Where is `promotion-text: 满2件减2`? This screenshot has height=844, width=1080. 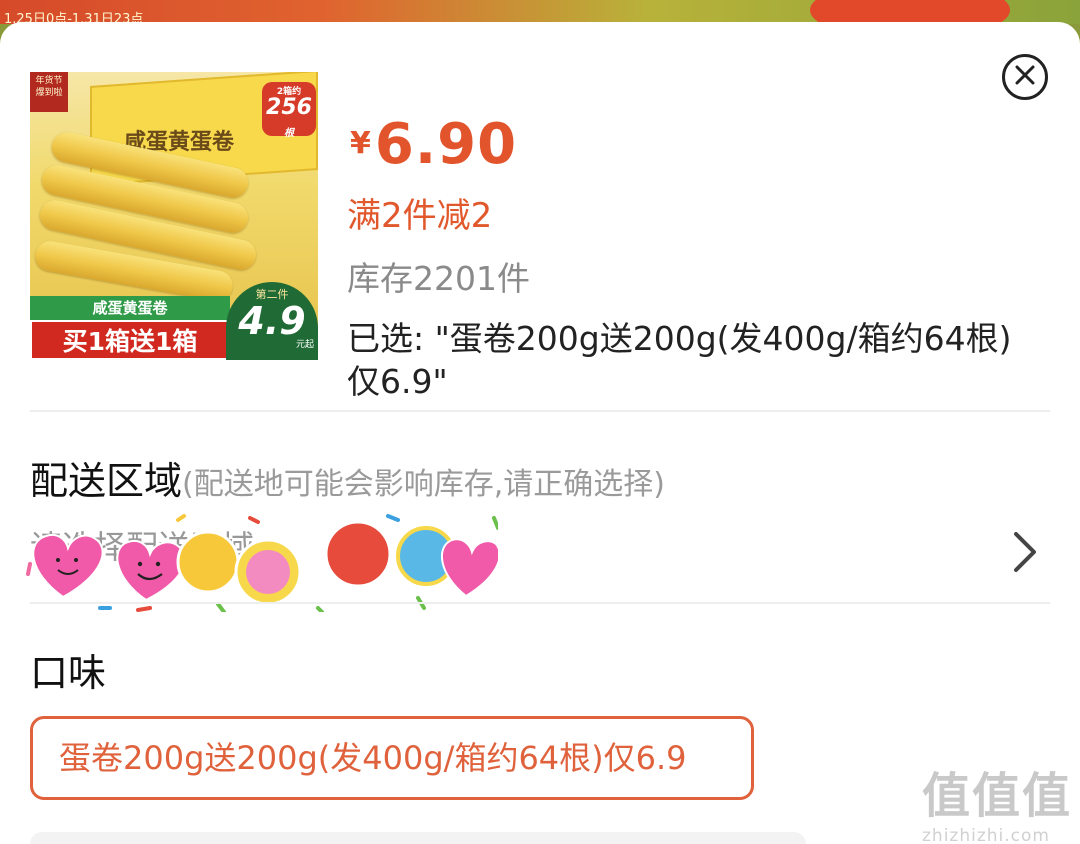 promotion-text: 满2件减2 is located at coordinates (420, 216).